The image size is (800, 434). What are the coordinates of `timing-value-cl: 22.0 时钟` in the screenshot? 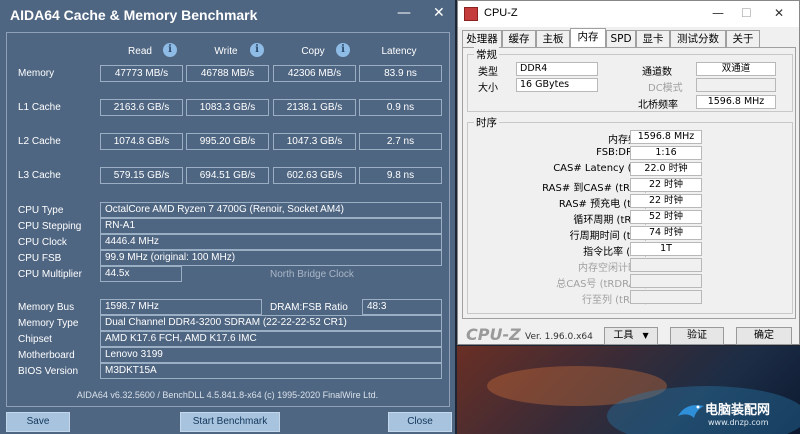 It's located at (666, 169).